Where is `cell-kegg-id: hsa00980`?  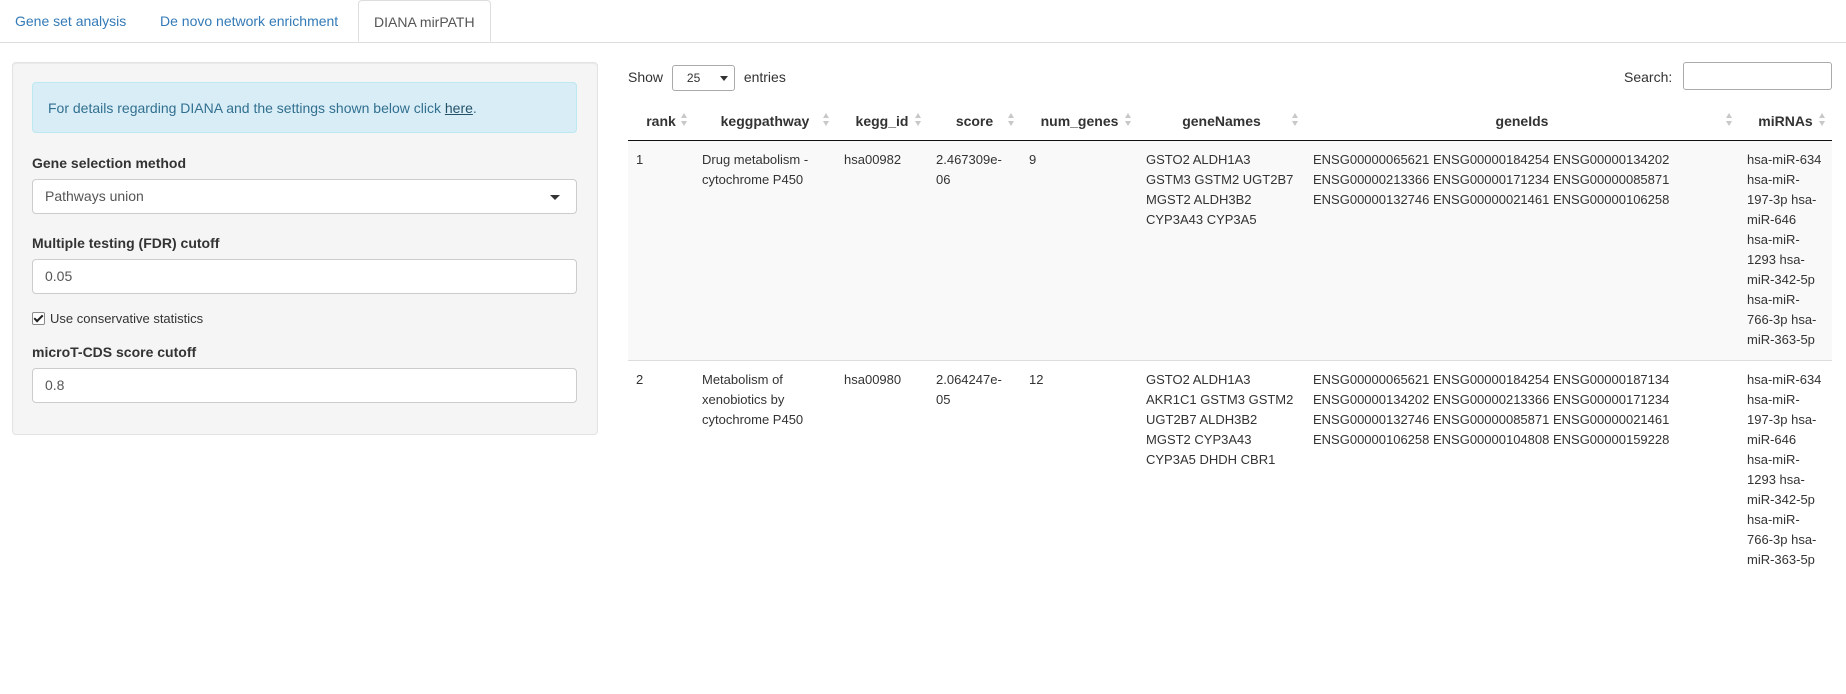
cell-kegg-id: hsa00980 is located at coordinates (882, 470).